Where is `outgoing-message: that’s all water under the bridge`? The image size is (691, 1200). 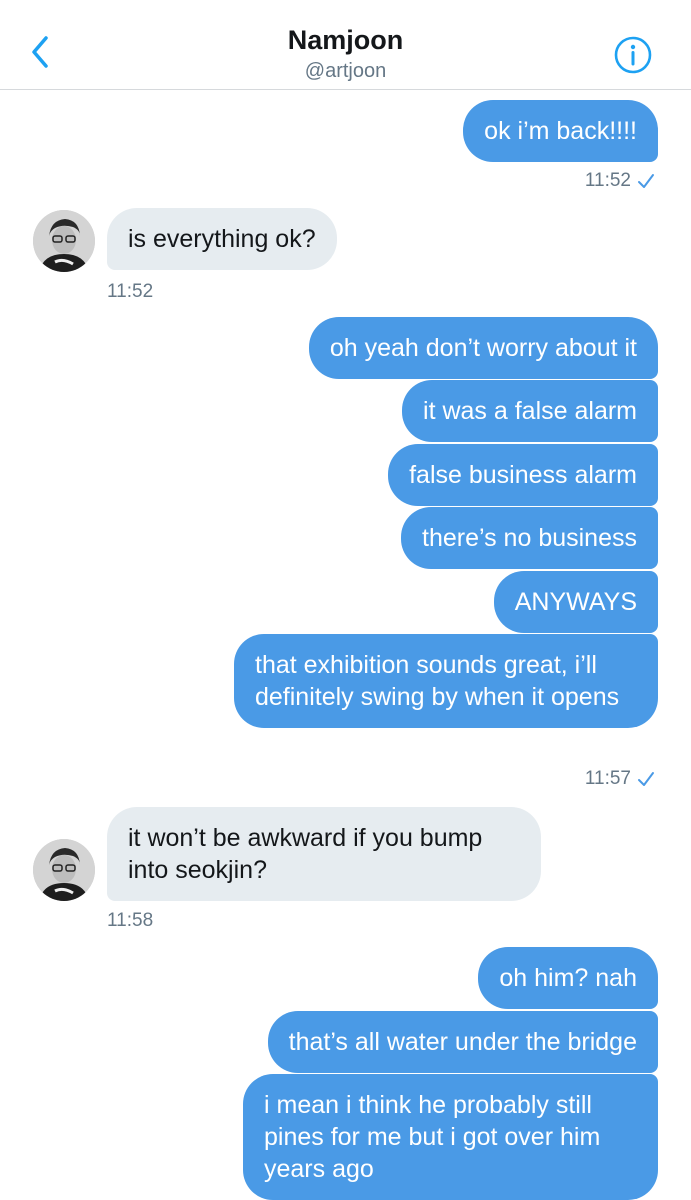
outgoing-message: that’s all water under the bridge is located at coordinates (462, 1042).